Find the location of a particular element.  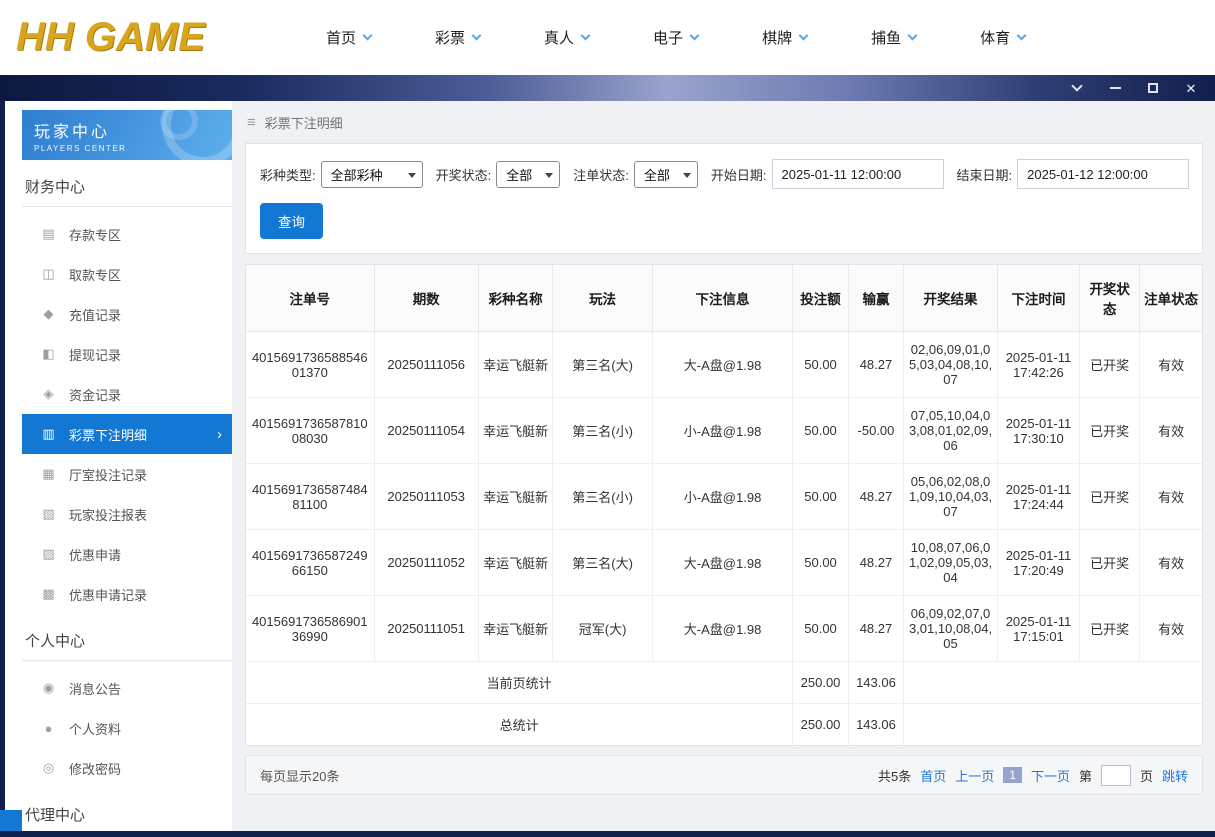

nav-item-真人: 真人 is located at coordinates (567, 37).